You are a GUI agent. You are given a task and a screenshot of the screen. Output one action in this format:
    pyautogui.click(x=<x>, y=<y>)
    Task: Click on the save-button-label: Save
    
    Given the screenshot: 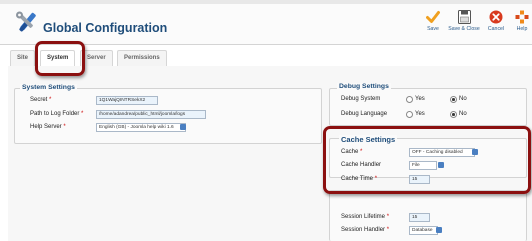 What is the action you would take?
    pyautogui.click(x=433, y=29)
    